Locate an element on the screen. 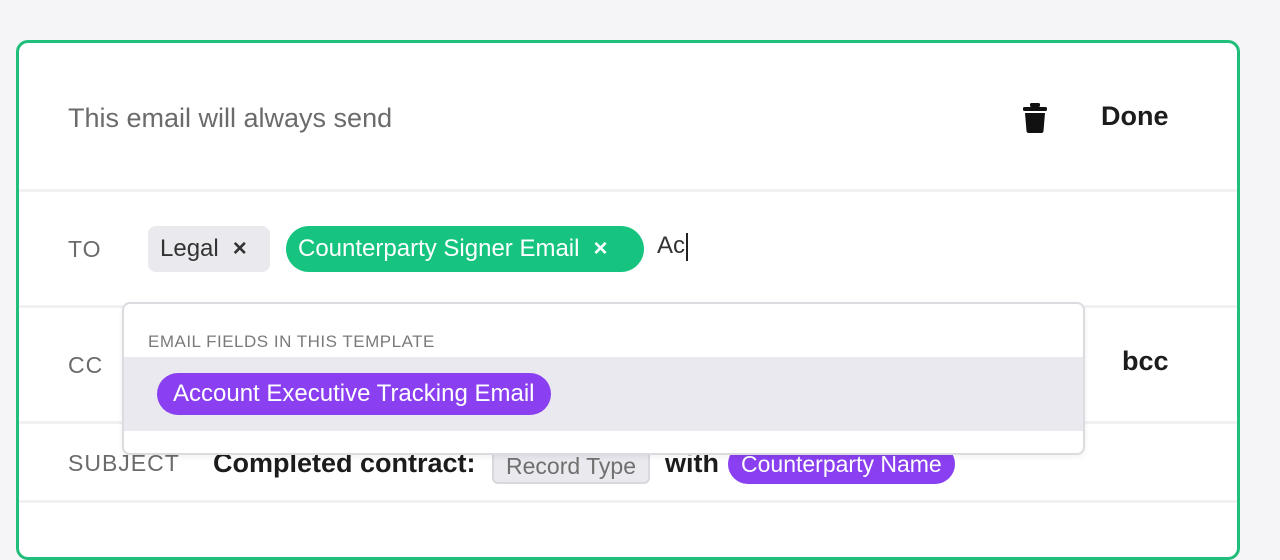 Image resolution: width=1280 pixels, height=560 pixels. recipient-chip-legal: Legal × is located at coordinates (209, 249).